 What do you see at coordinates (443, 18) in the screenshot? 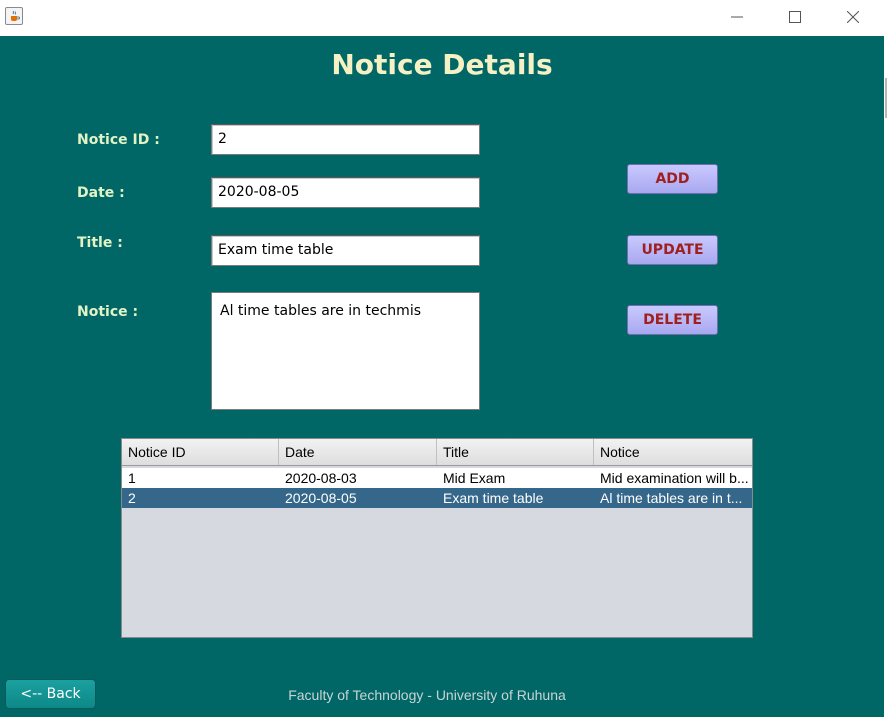
I see `title-bar` at bounding box center [443, 18].